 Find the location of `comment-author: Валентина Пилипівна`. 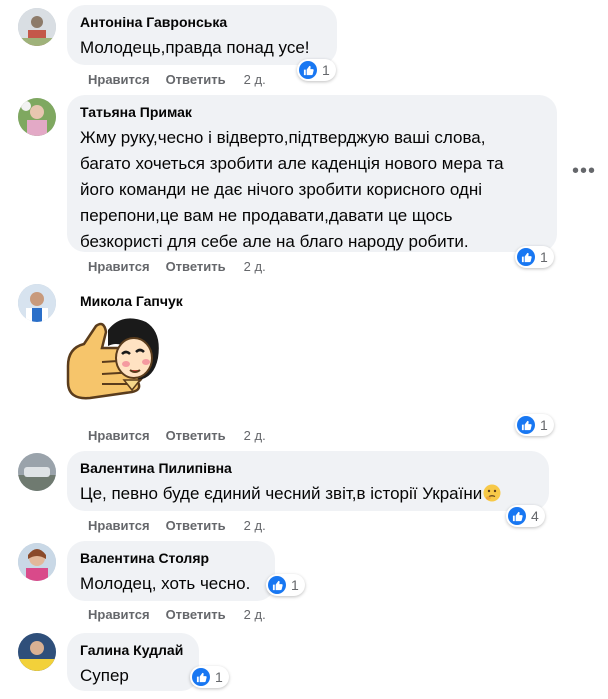

comment-author: Валентина Пилипівна is located at coordinates (308, 468).